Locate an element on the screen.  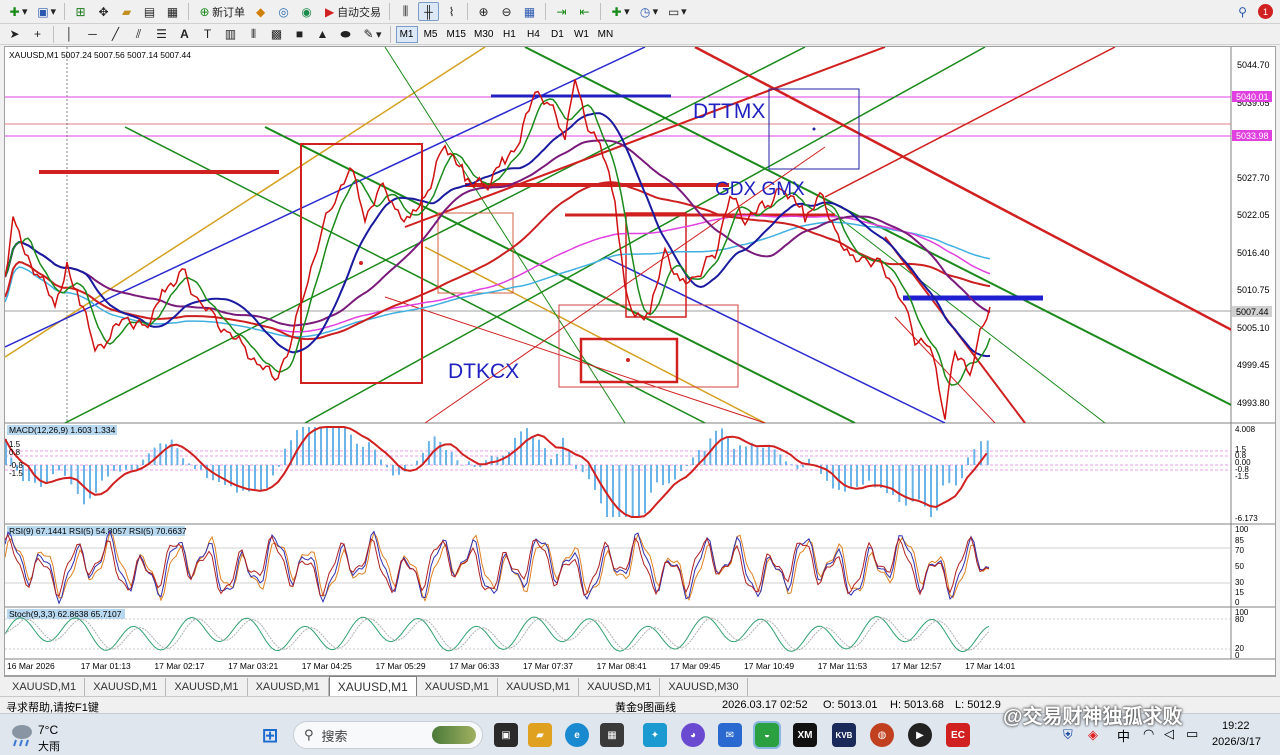
time-label: 17 Mar 08:41 is located at coordinates (622, 666).